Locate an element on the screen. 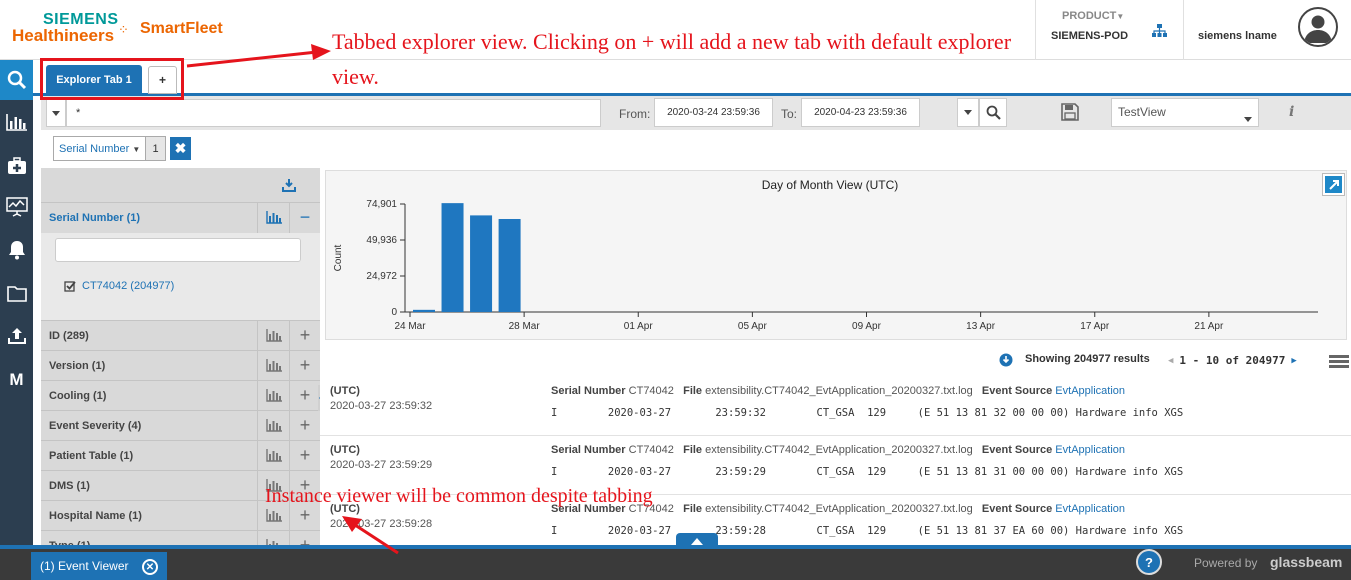 The width and height of the screenshot is (1351, 580). search-button is located at coordinates (993, 112).